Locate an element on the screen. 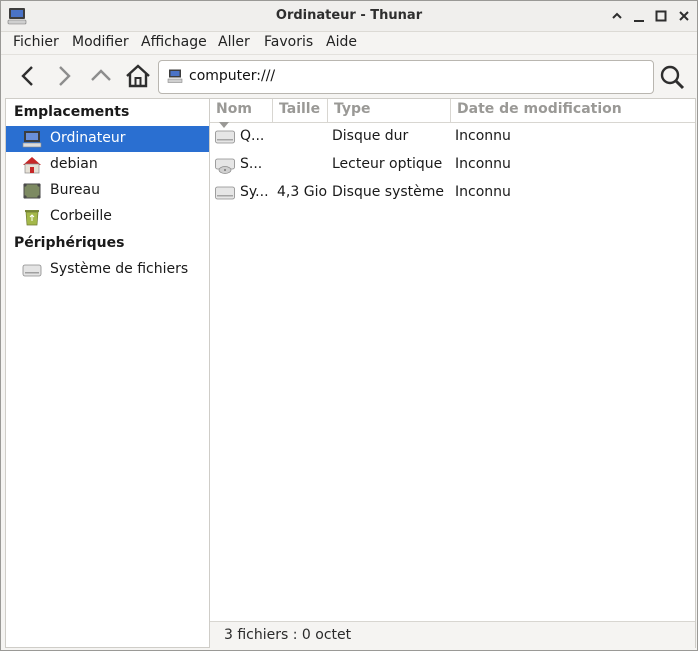 The width and height of the screenshot is (698, 651). sidebar-item-systeme-de-fichiers: Système de fichiers is located at coordinates (107, 270).